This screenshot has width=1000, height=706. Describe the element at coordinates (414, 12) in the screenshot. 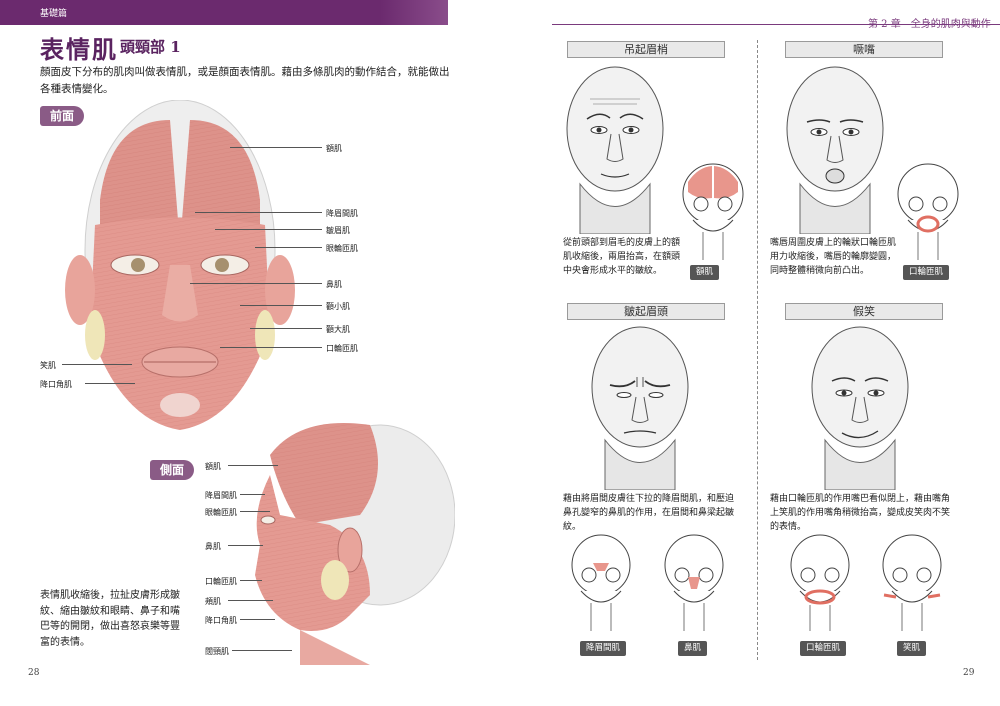

I see `header-bar-fade` at that location.